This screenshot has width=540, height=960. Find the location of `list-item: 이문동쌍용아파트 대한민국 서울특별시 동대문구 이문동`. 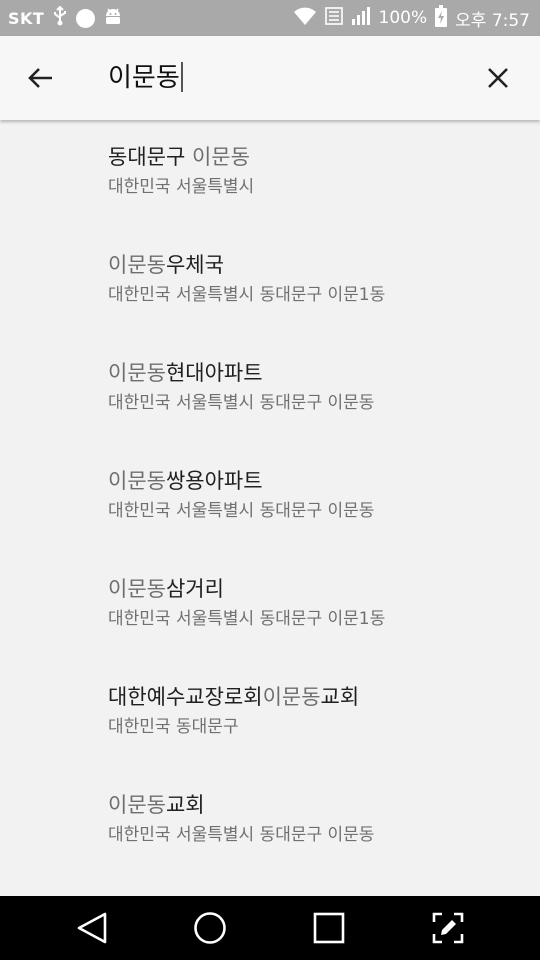

list-item: 이문동쌍용아파트 대한민국 서울특별시 동대문구 이문동 is located at coordinates (270, 498).